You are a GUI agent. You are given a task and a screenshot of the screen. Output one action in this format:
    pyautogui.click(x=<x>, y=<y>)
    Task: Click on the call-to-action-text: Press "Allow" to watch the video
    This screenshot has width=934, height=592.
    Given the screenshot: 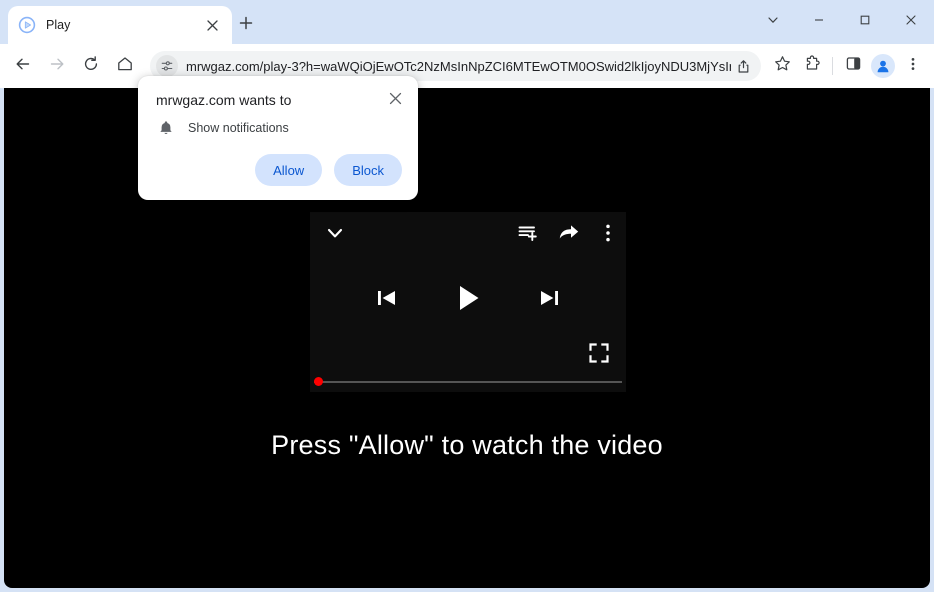 What is the action you would take?
    pyautogui.click(x=467, y=445)
    